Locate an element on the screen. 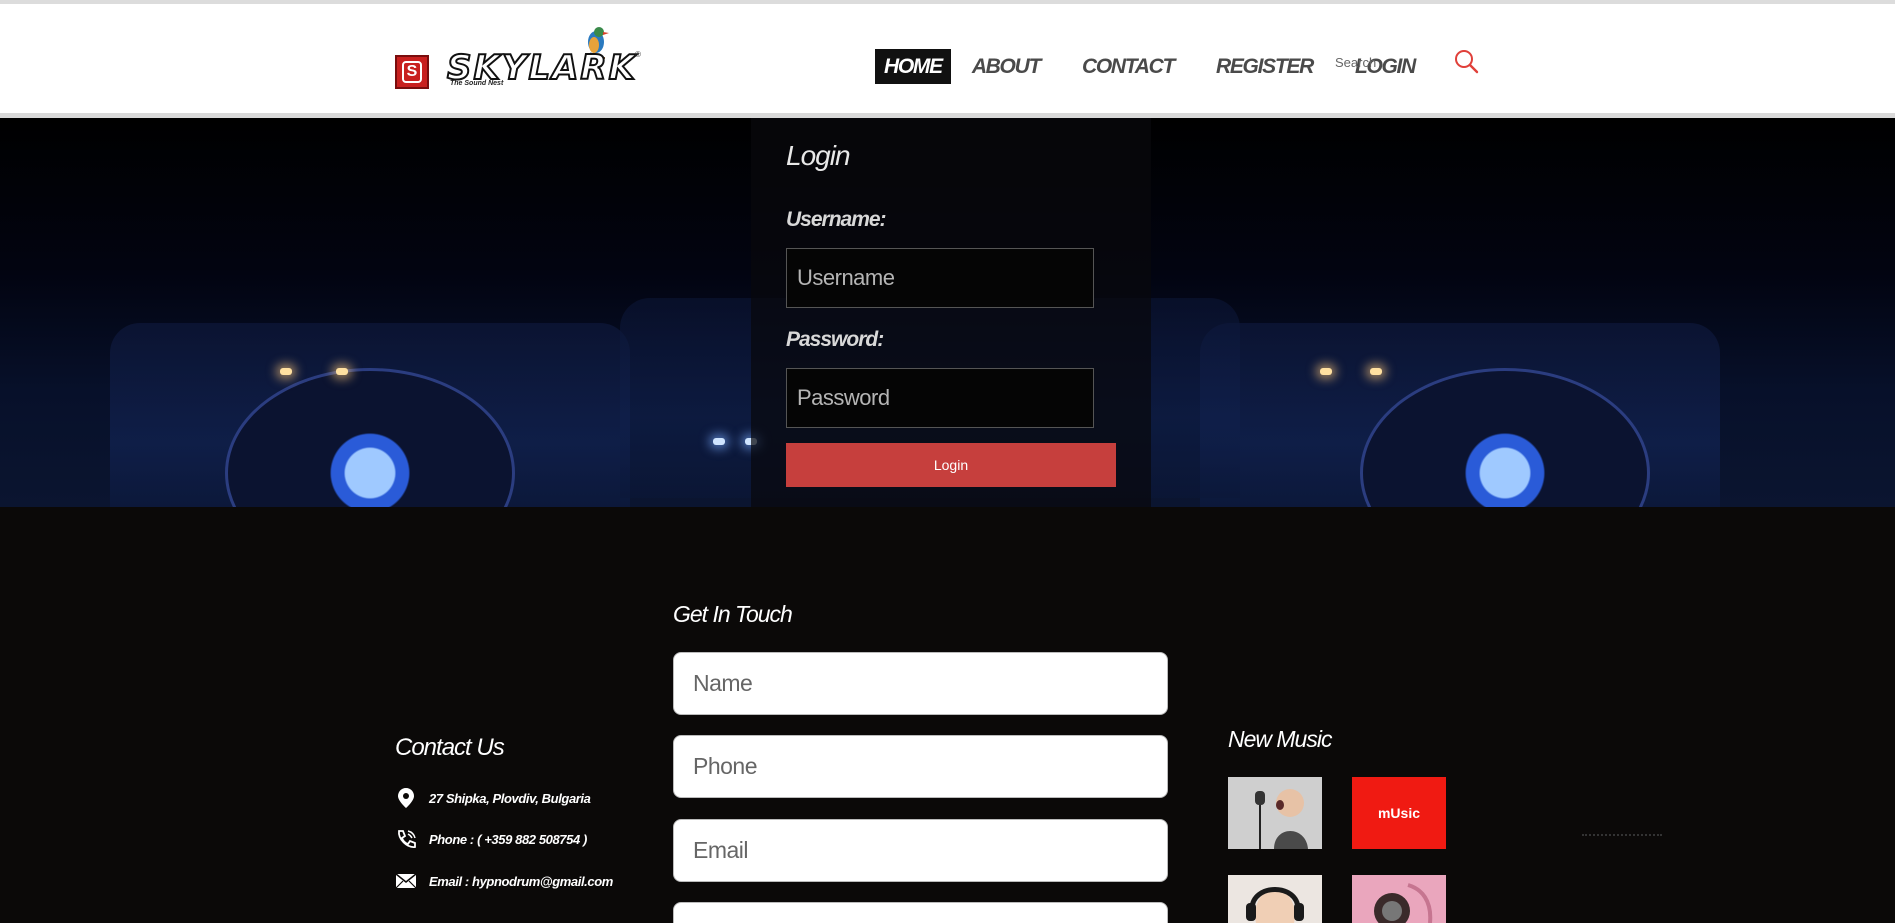 This screenshot has width=1895, height=923. search-input is located at coordinates (1380, 62).